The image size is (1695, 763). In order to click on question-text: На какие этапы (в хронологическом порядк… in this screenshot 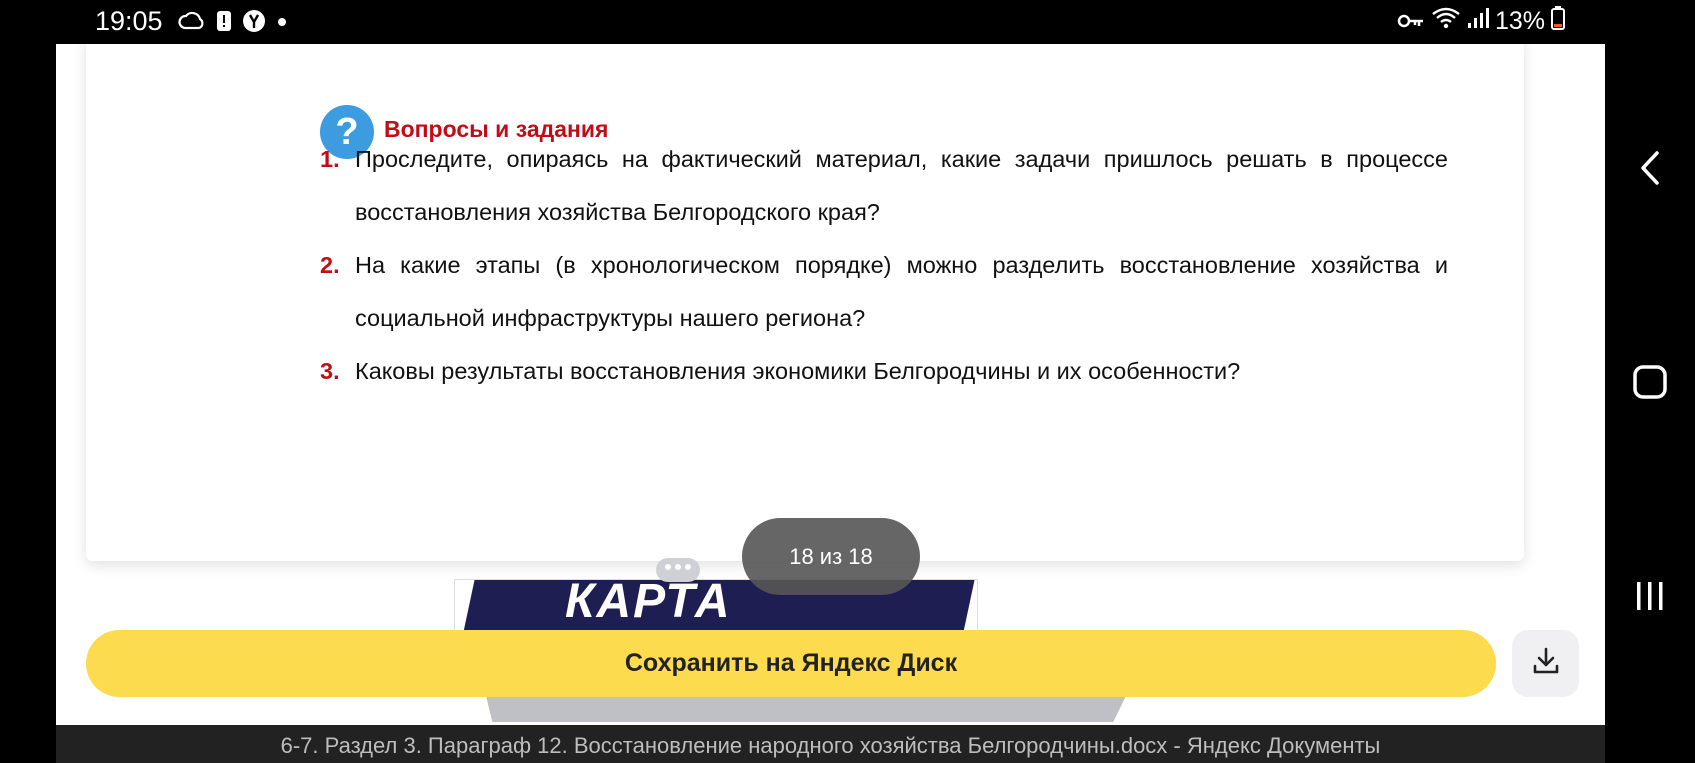, I will do `click(901, 291)`.